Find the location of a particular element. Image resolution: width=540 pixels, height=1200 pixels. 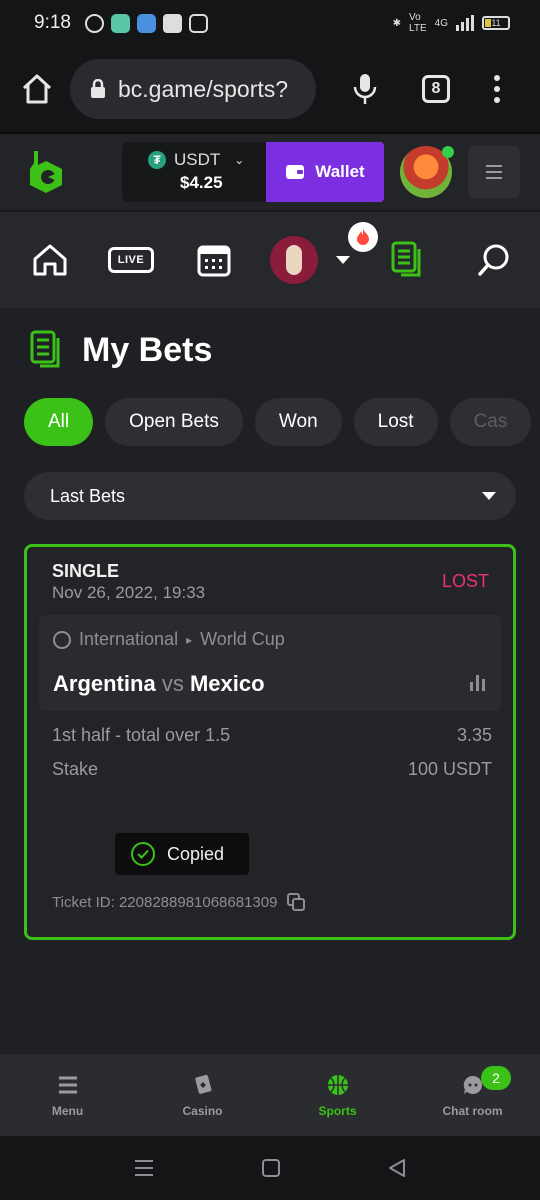

url-text: bc.game/sports? is located at coordinates (203, 88).